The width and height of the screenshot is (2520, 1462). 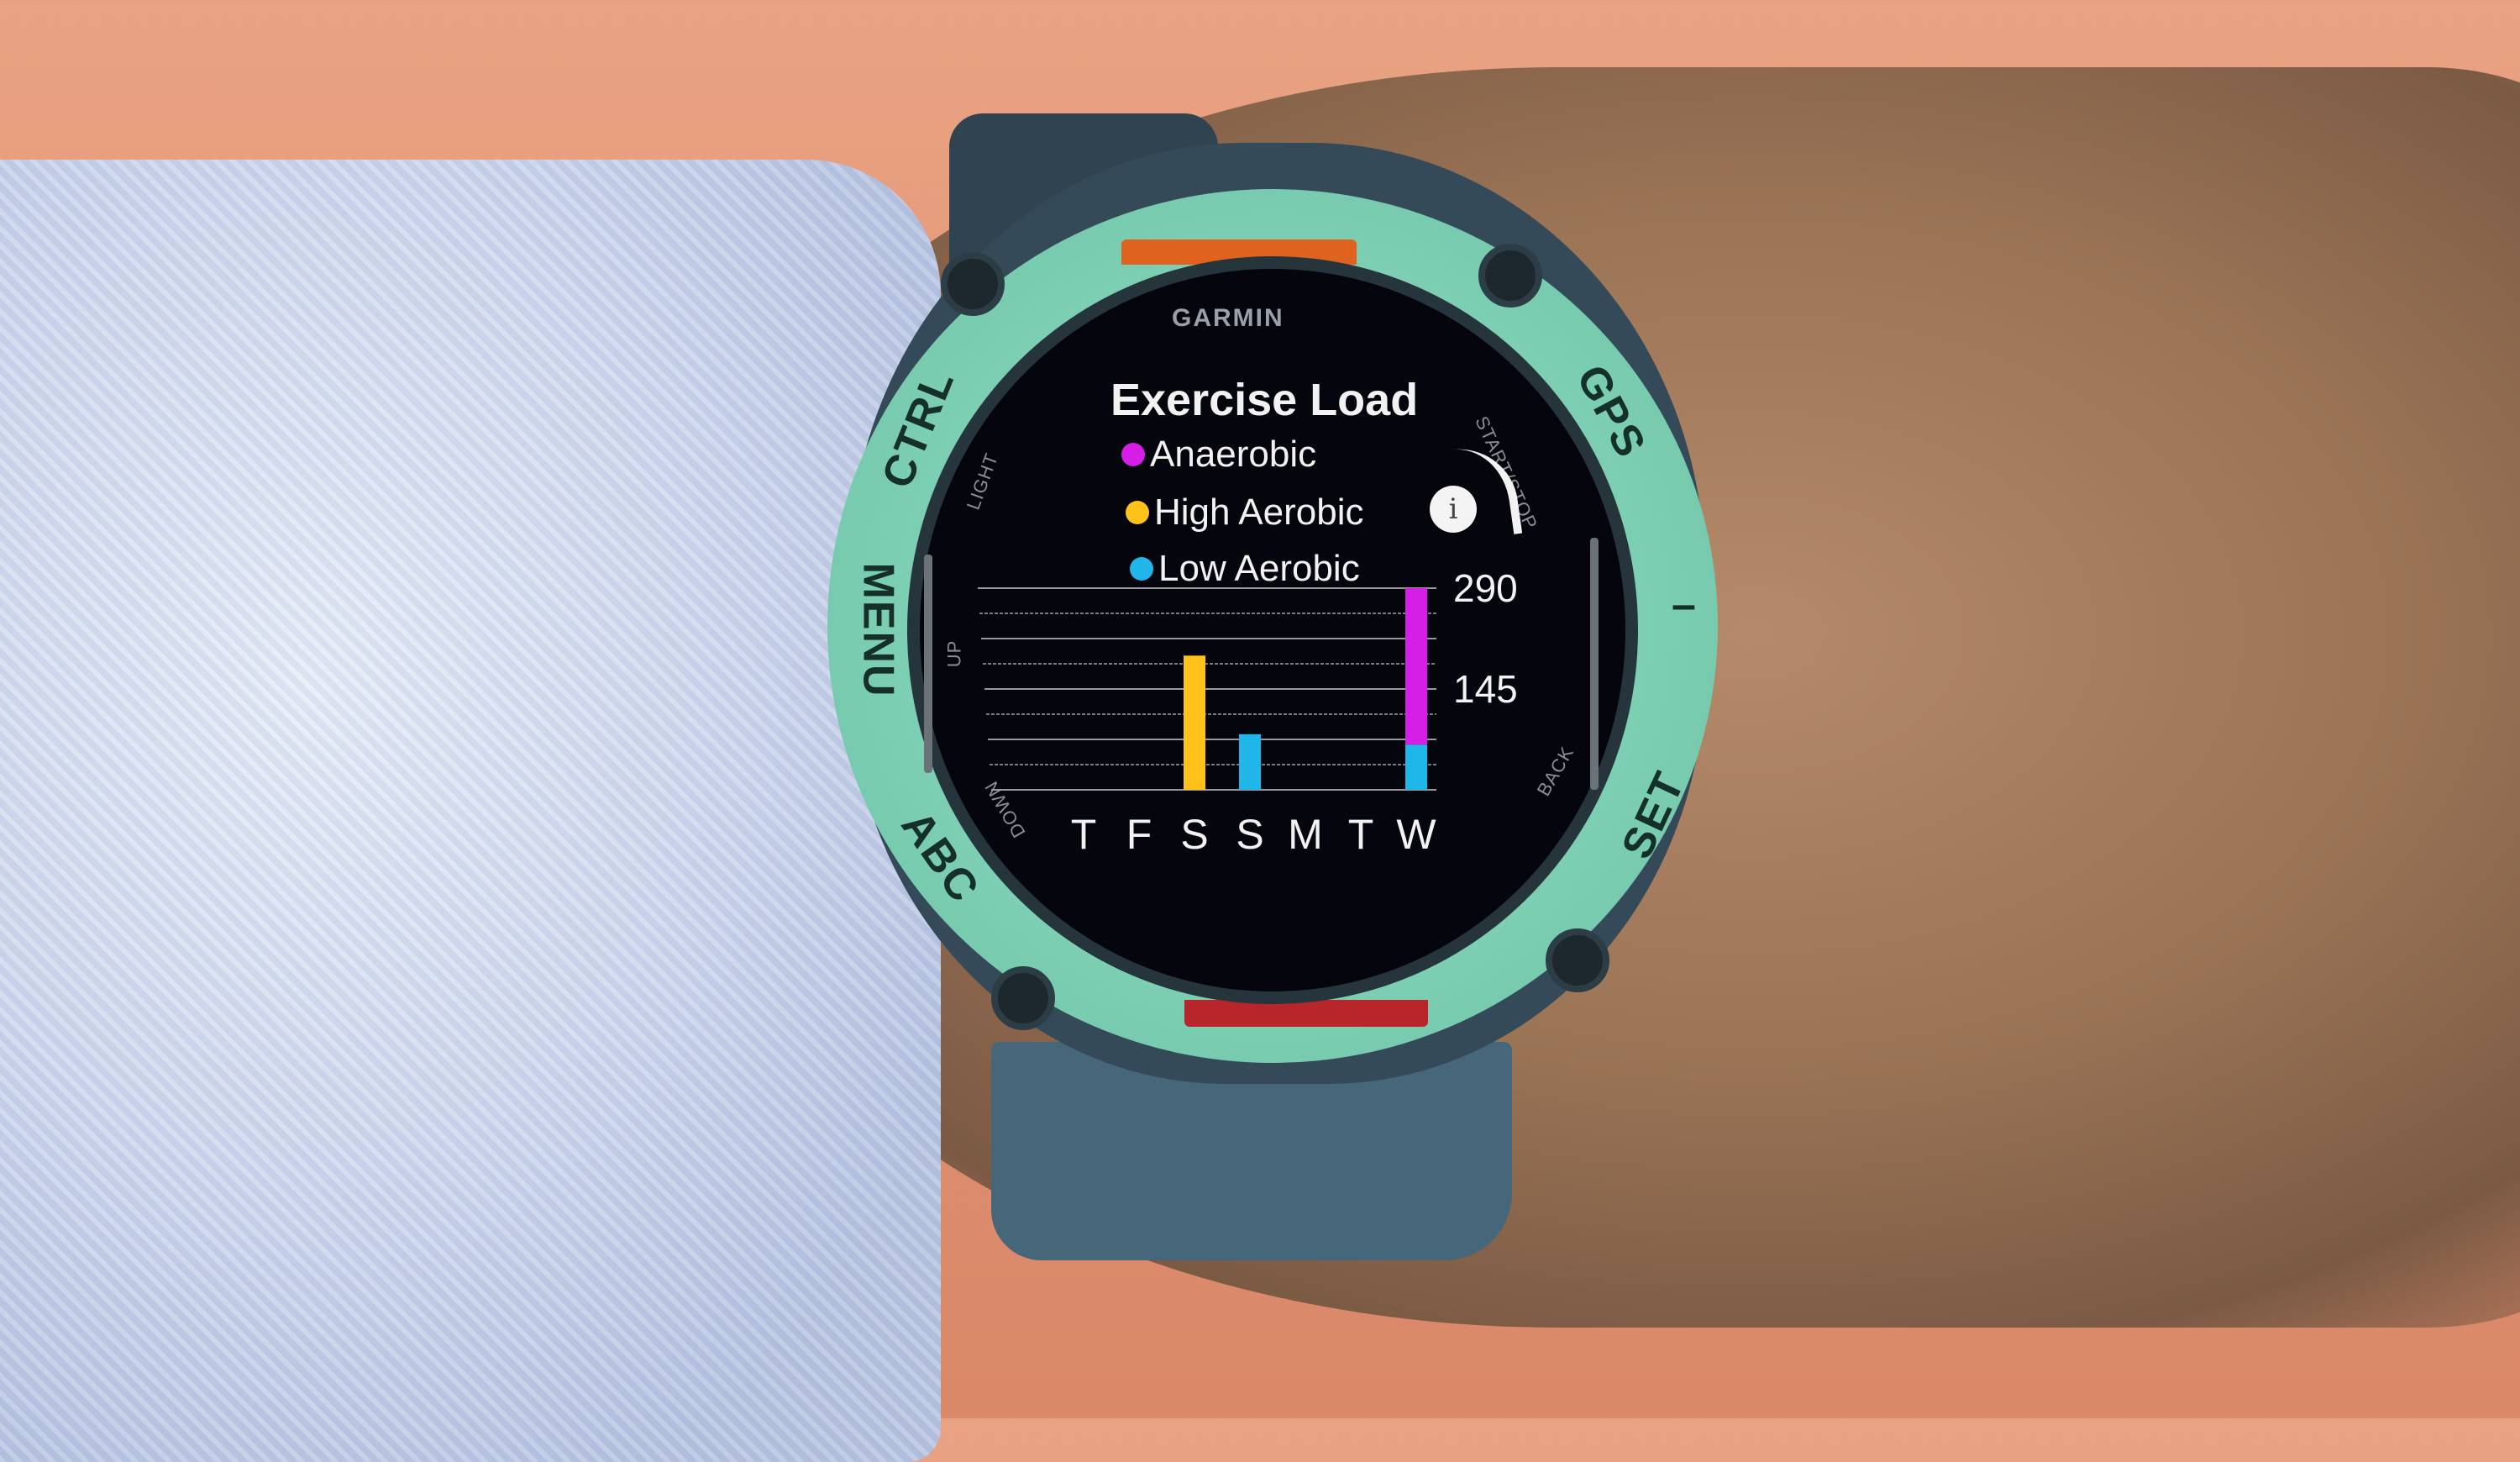 I want to click on legend-item-high-aerobic: High Aerobic, so click(x=1244, y=513).